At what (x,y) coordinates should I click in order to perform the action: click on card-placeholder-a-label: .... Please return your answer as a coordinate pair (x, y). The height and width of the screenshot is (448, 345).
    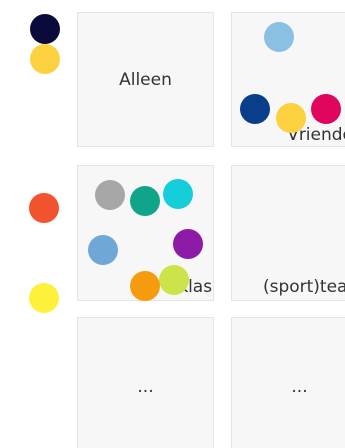
    Looking at the image, I should click on (145, 387).